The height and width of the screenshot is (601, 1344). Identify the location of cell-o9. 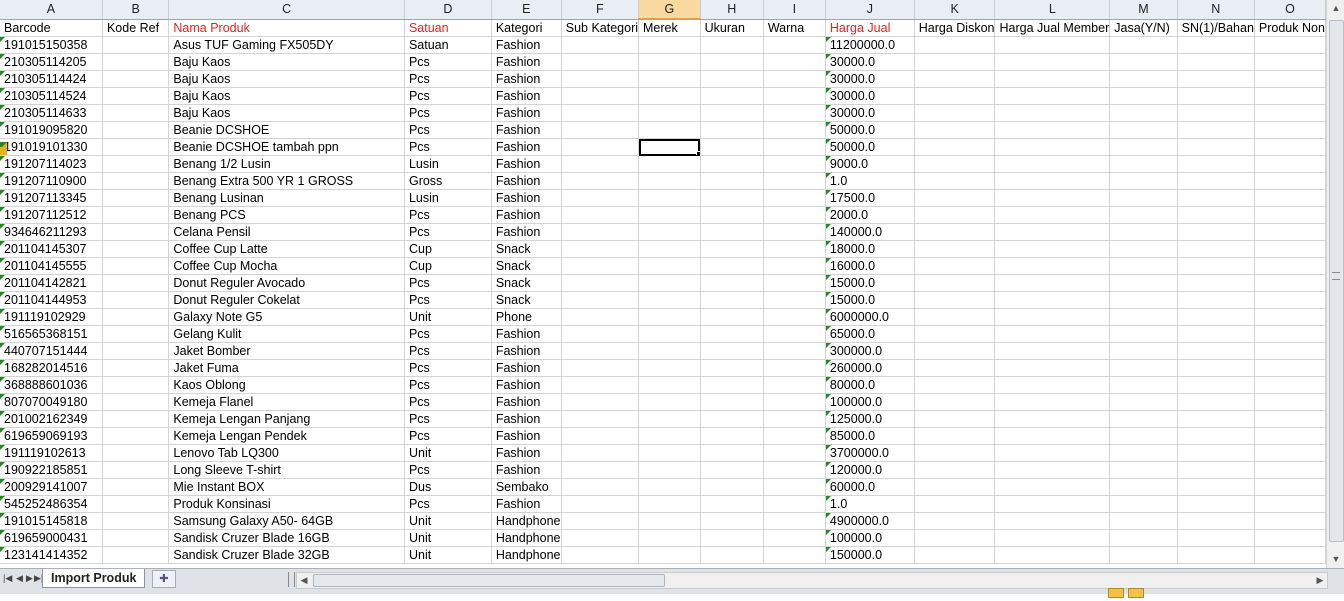
(1290, 164).